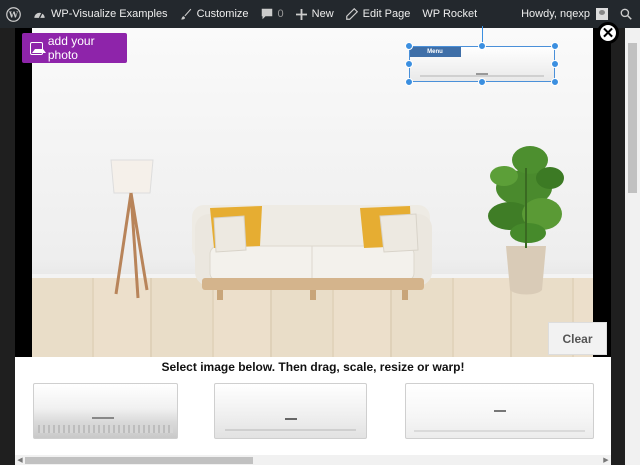 Image resolution: width=640 pixels, height=465 pixels. What do you see at coordinates (386, 14) in the screenshot?
I see `edit-page-label: Edit Page` at bounding box center [386, 14].